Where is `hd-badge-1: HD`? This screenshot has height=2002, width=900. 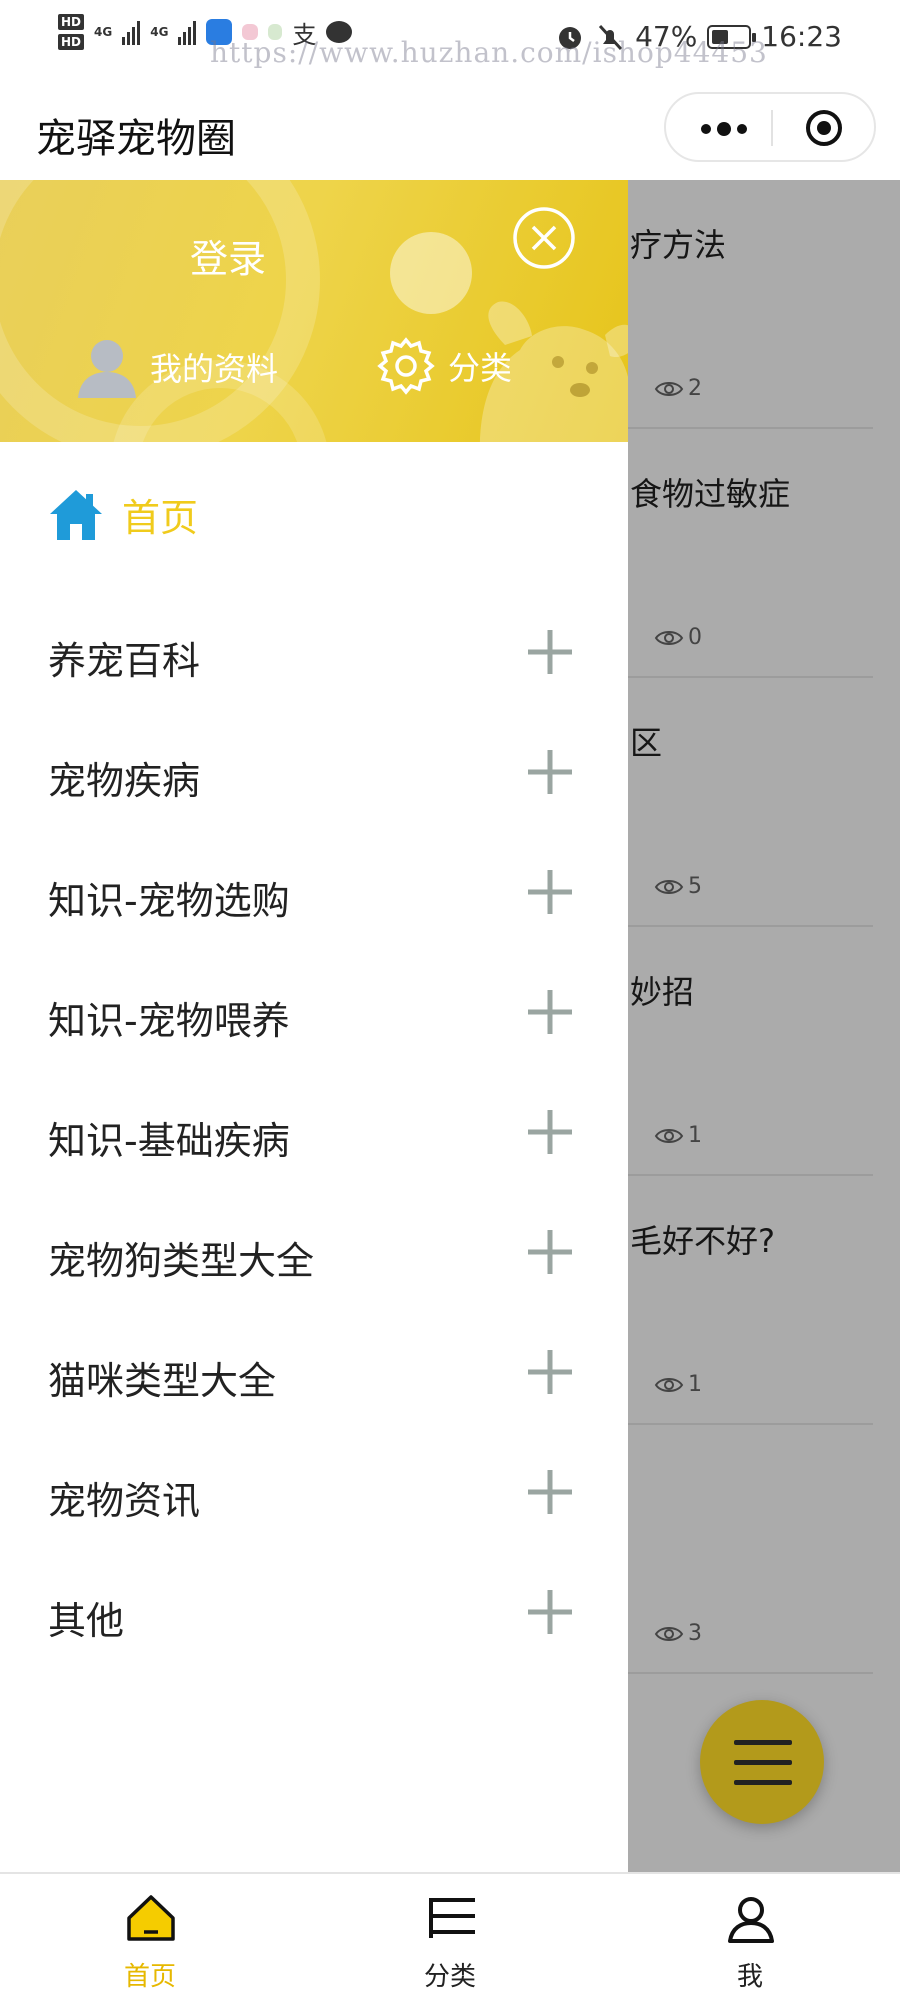 hd-badge-1: HD is located at coordinates (71, 22).